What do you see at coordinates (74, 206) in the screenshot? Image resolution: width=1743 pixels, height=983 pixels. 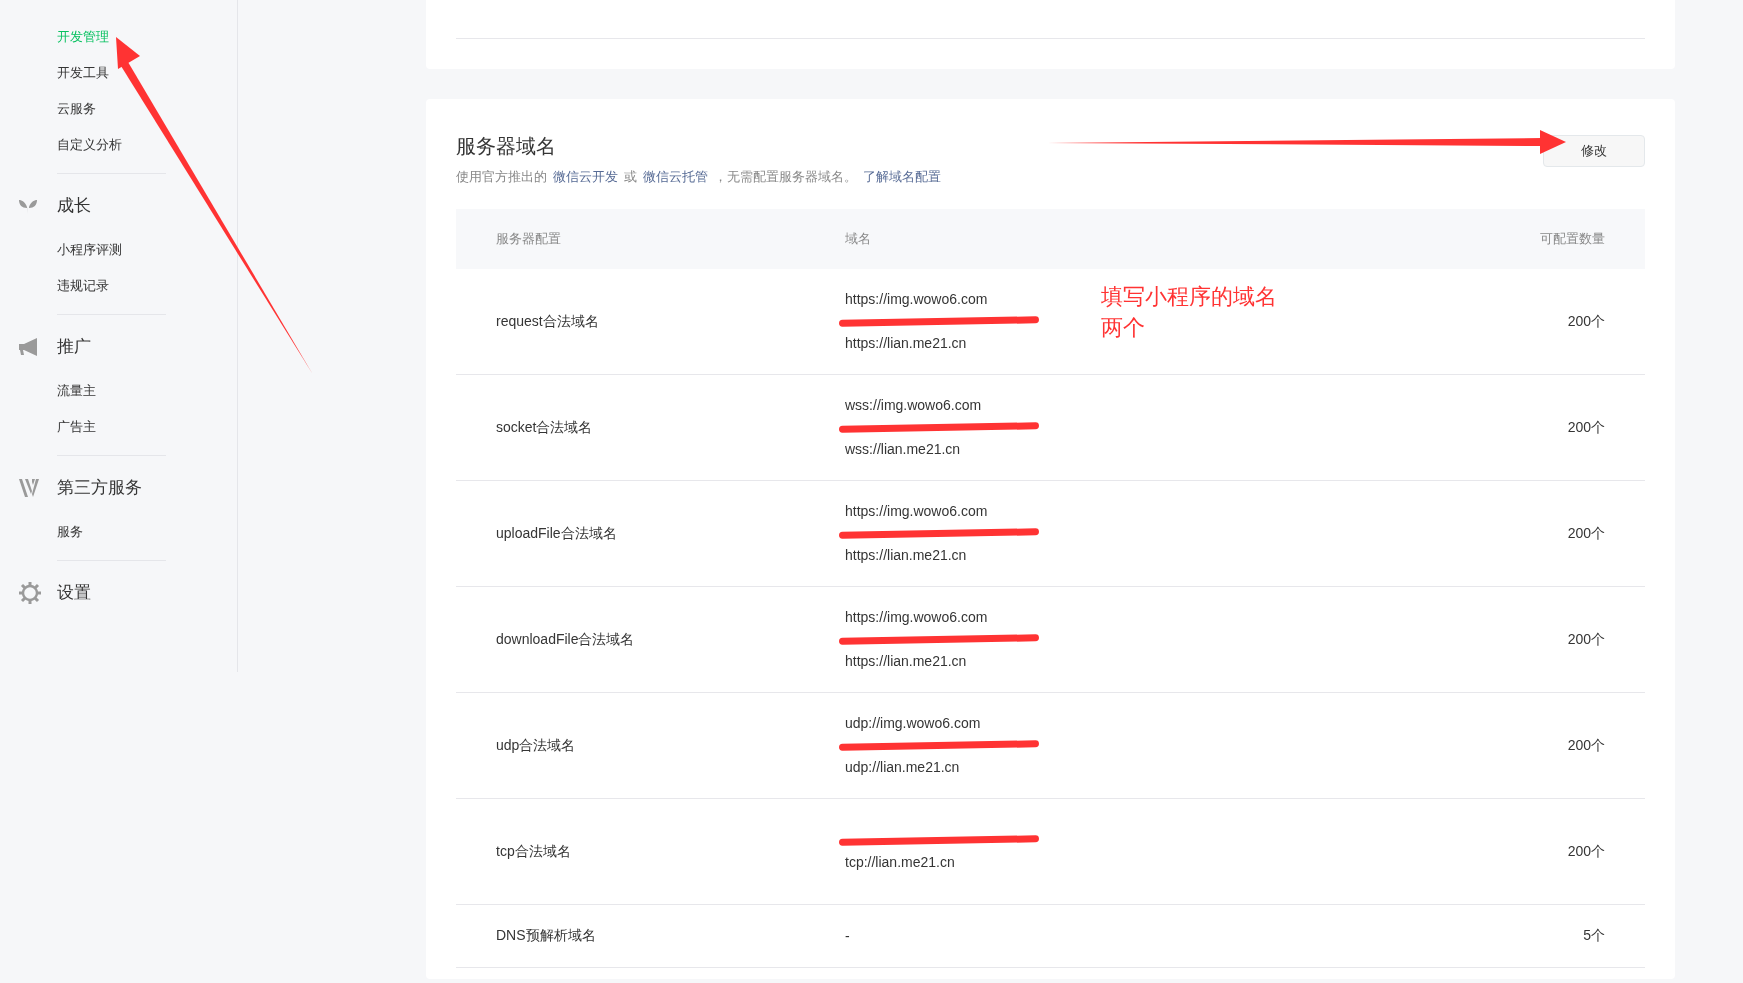 I see `sidebar-group-title: 成长` at bounding box center [74, 206].